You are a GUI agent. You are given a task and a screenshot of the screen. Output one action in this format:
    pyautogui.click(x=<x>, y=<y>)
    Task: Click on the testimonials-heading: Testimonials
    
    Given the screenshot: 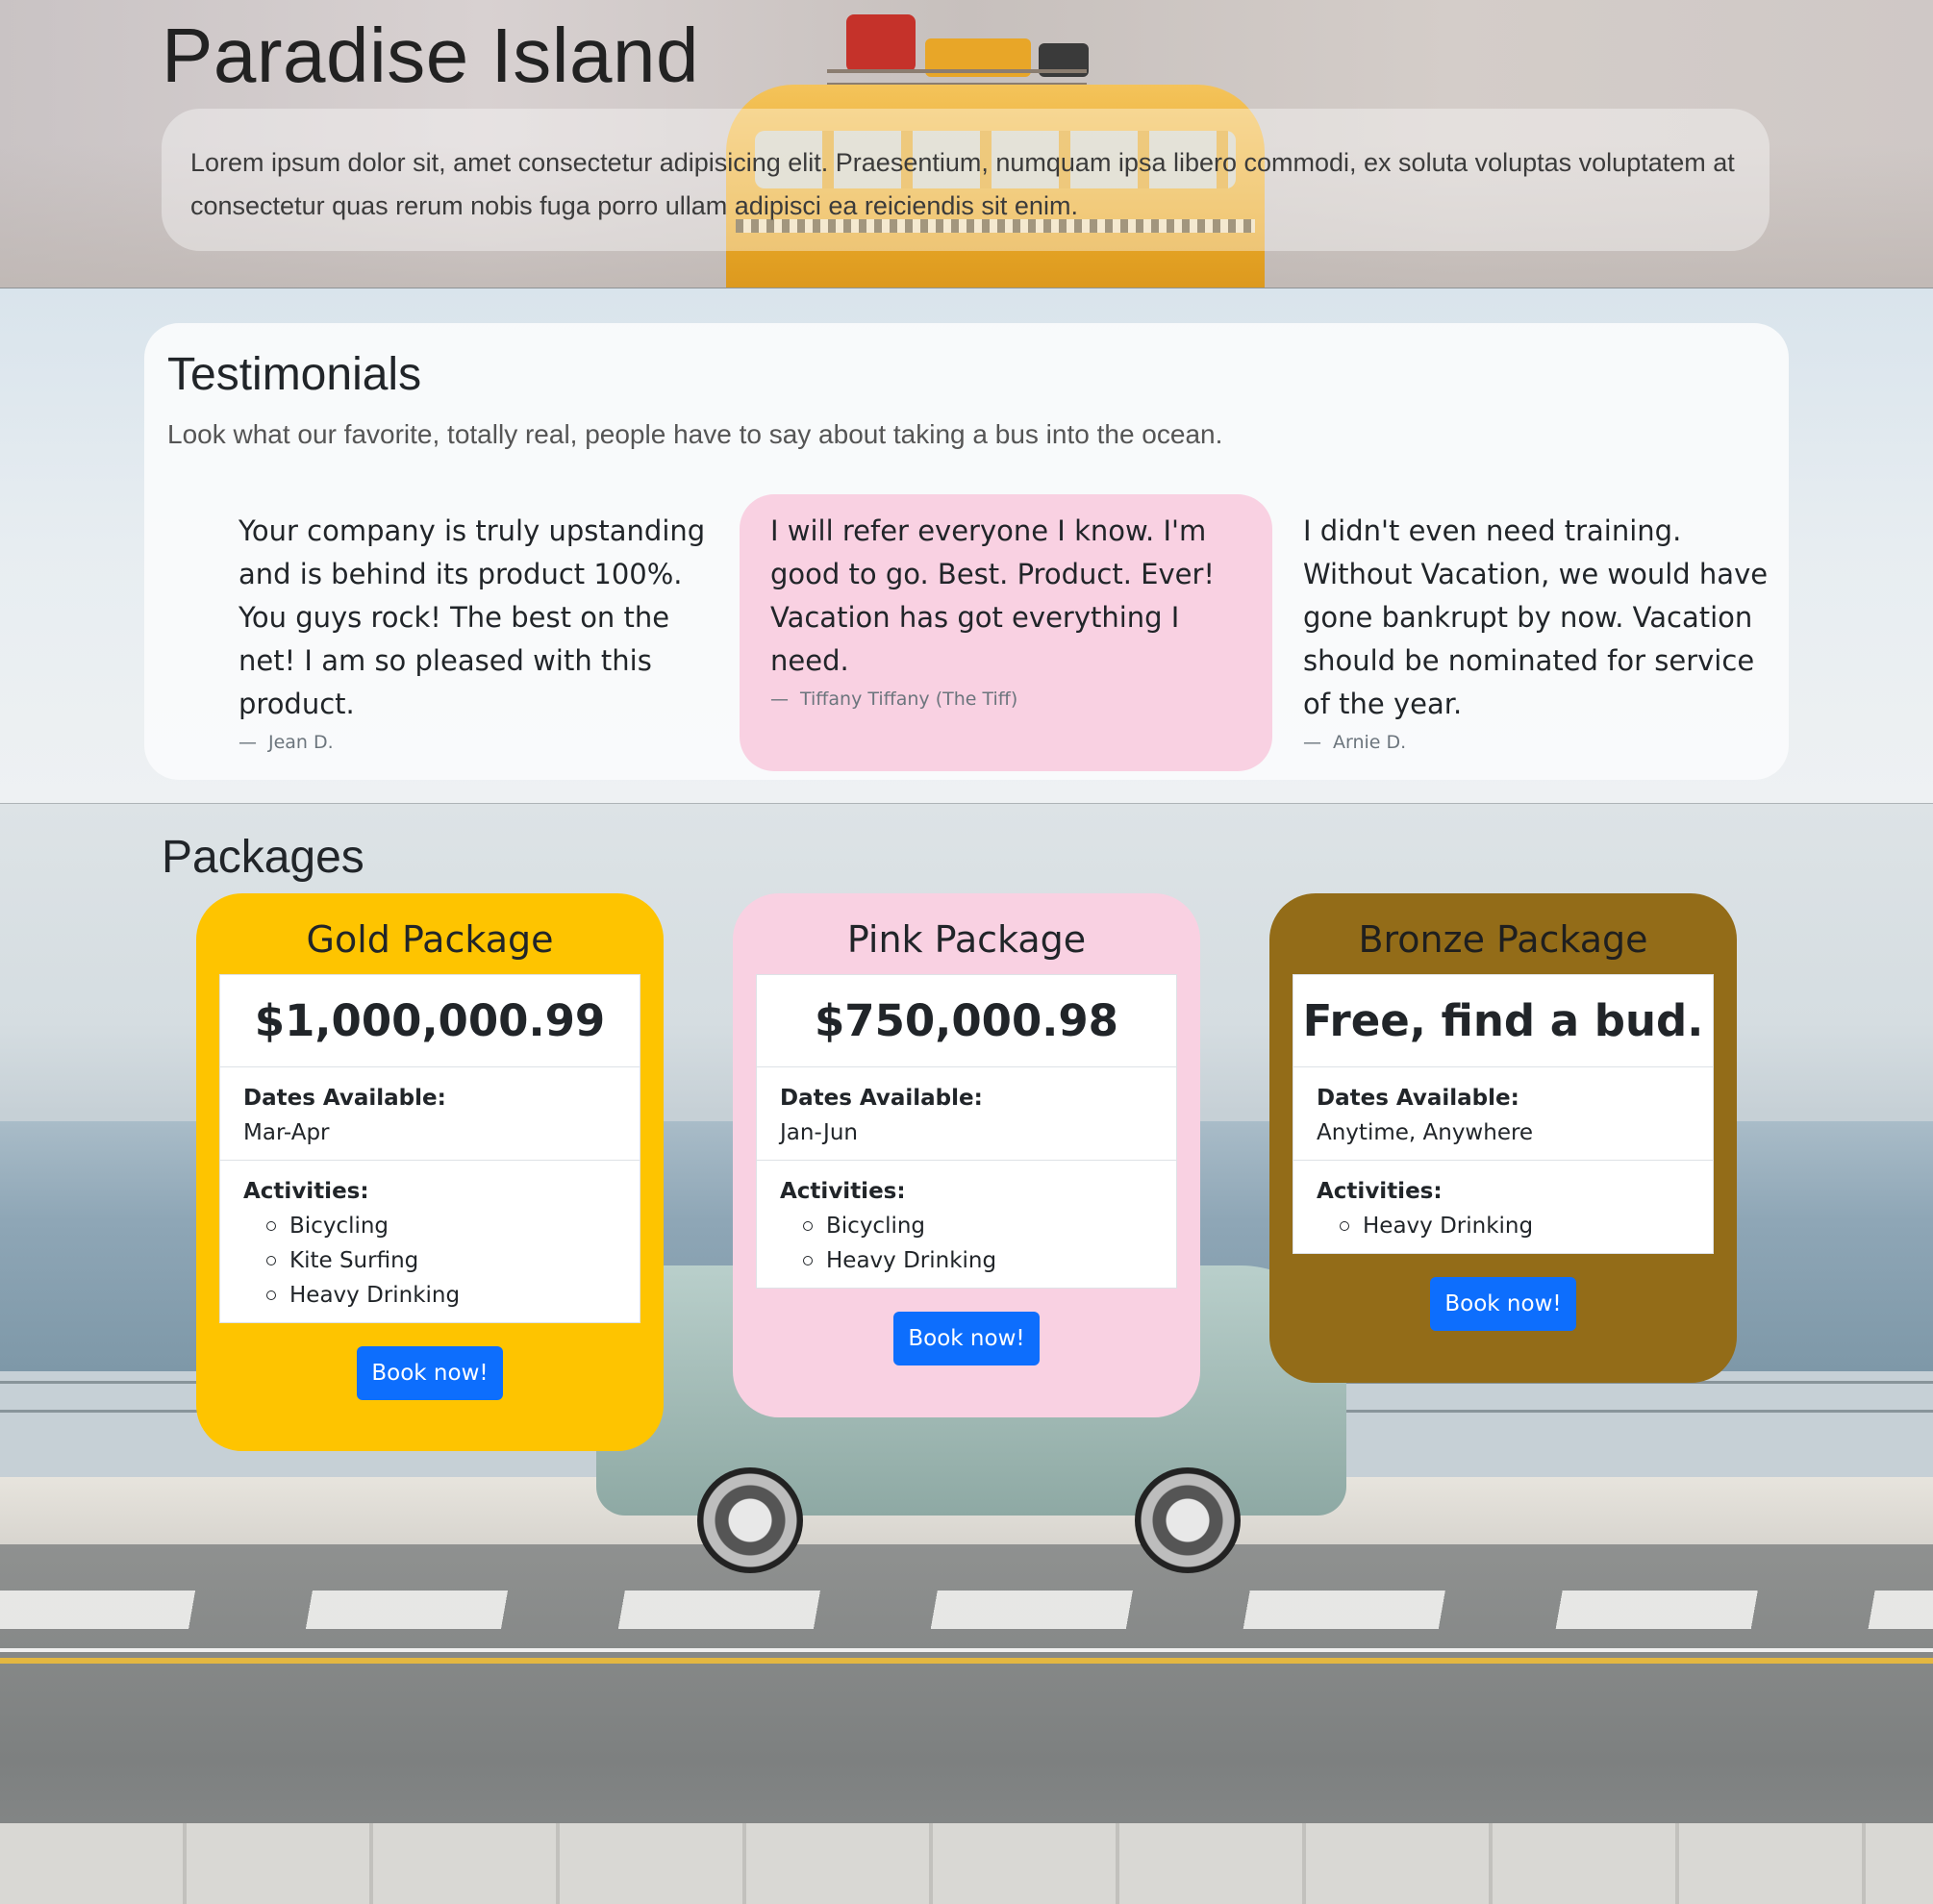 What is the action you would take?
    pyautogui.click(x=294, y=375)
    